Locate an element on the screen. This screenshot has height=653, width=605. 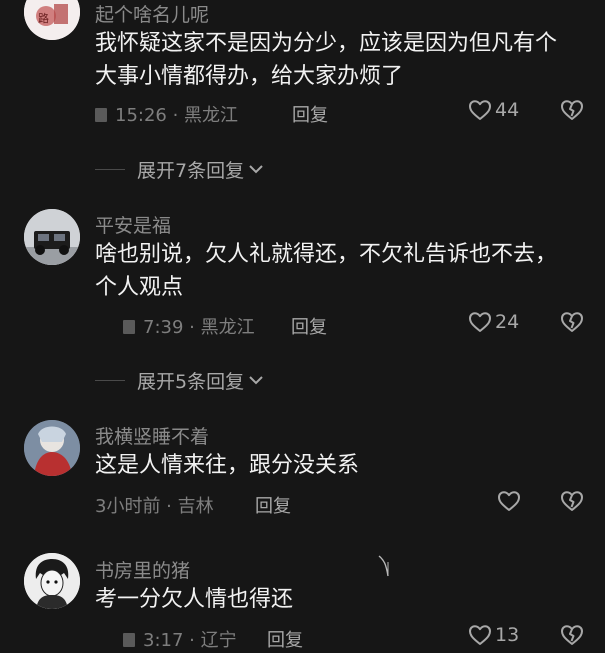
username: 起个啥名儿呢 is located at coordinates (152, 13).